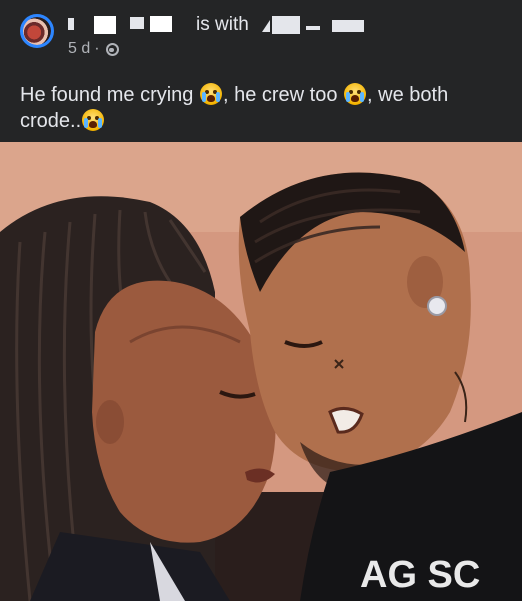 This screenshot has width=522, height=601. Describe the element at coordinates (109, 95) in the screenshot. I see `caption-text: He found me crying` at that location.